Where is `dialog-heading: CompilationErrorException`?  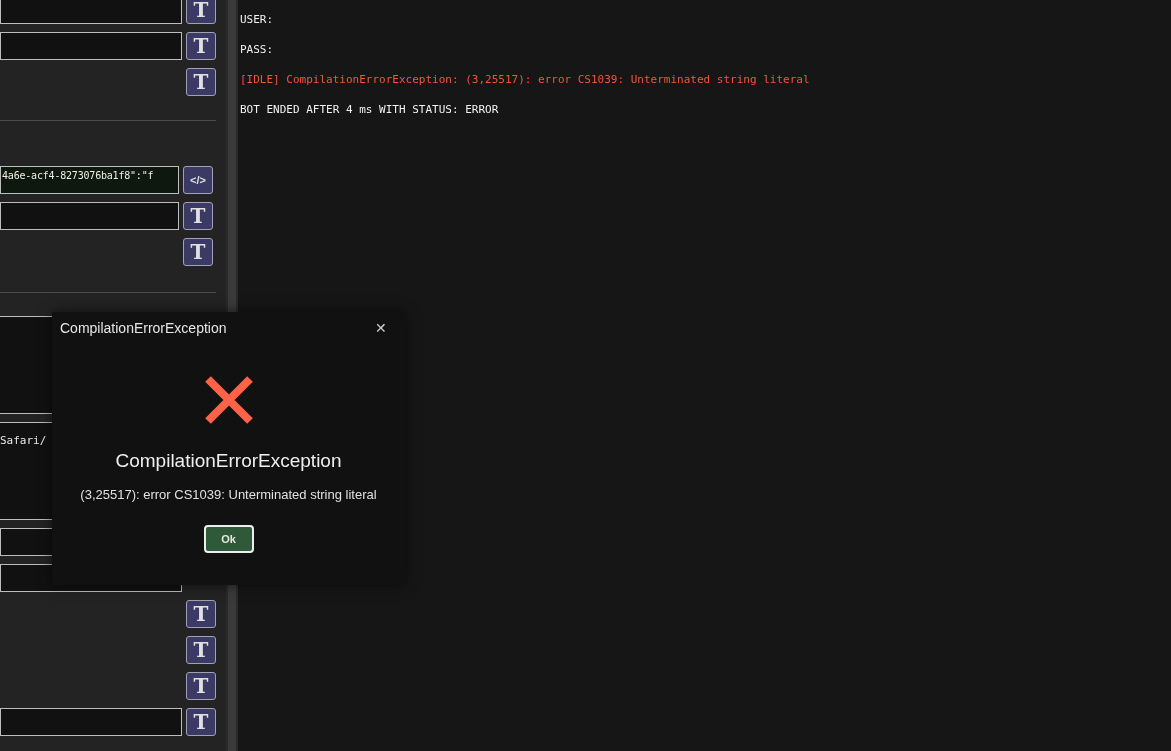
dialog-heading: CompilationErrorException is located at coordinates (228, 461).